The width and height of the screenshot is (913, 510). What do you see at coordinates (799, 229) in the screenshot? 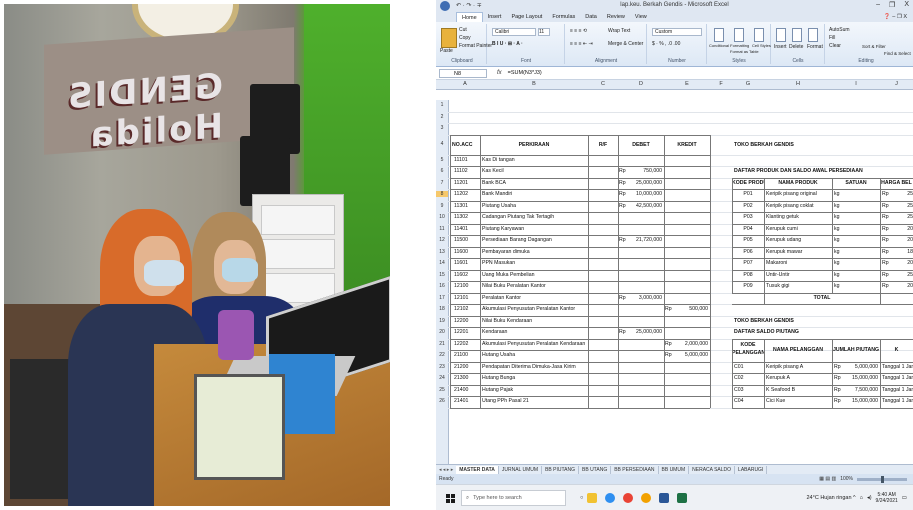
I see `product-name: Kerupuk cumi` at bounding box center [799, 229].